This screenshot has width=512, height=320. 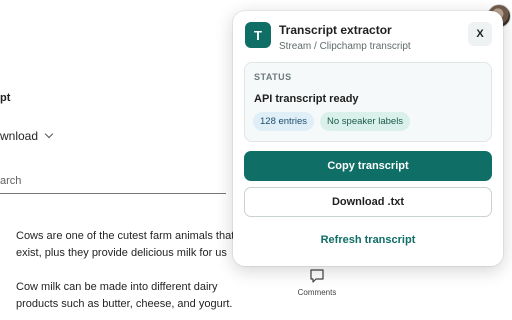 I want to click on close-button: X, so click(x=480, y=34).